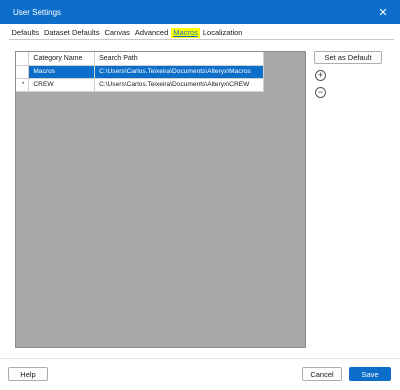  Describe the element at coordinates (28, 374) in the screenshot. I see `help-button: Help` at that location.